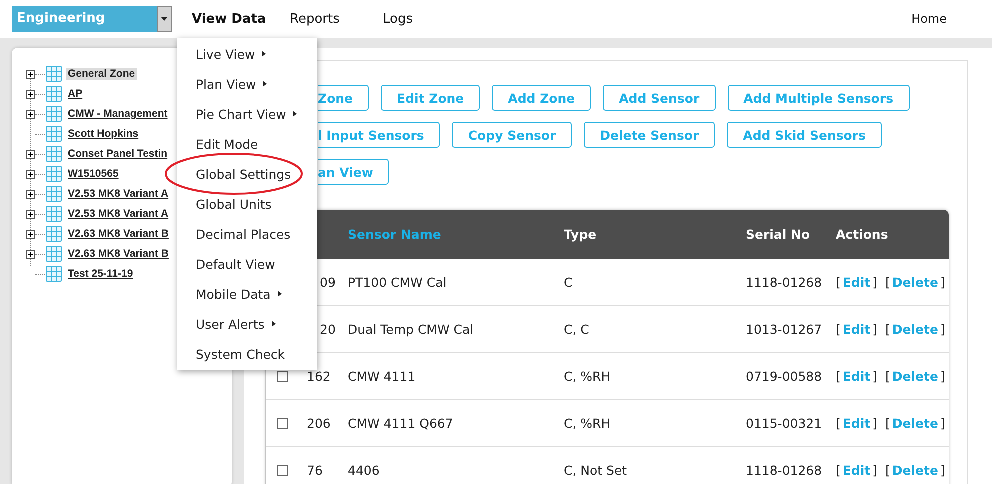 The width and height of the screenshot is (992, 484). Describe the element at coordinates (247, 294) in the screenshot. I see `menu-item: Mobile Data` at that location.